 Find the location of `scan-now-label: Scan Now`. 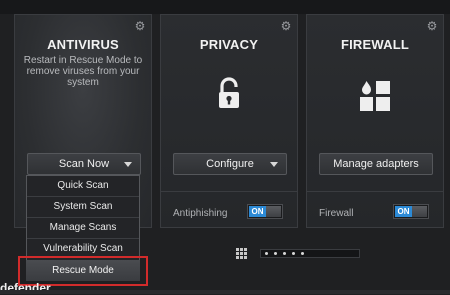

scan-now-label: Scan Now is located at coordinates (84, 164).